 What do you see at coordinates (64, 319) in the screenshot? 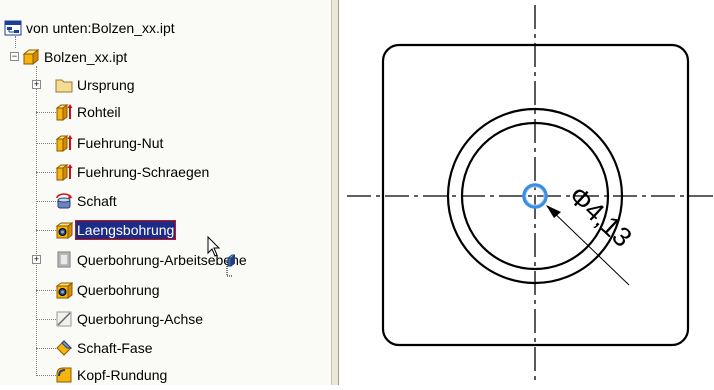
I see `work-axis-icon` at bounding box center [64, 319].